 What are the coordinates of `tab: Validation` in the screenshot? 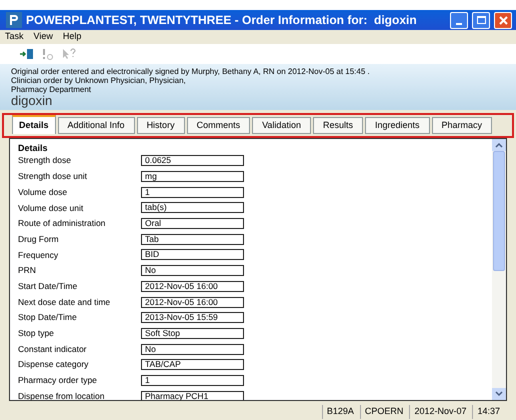 It's located at (281, 125).